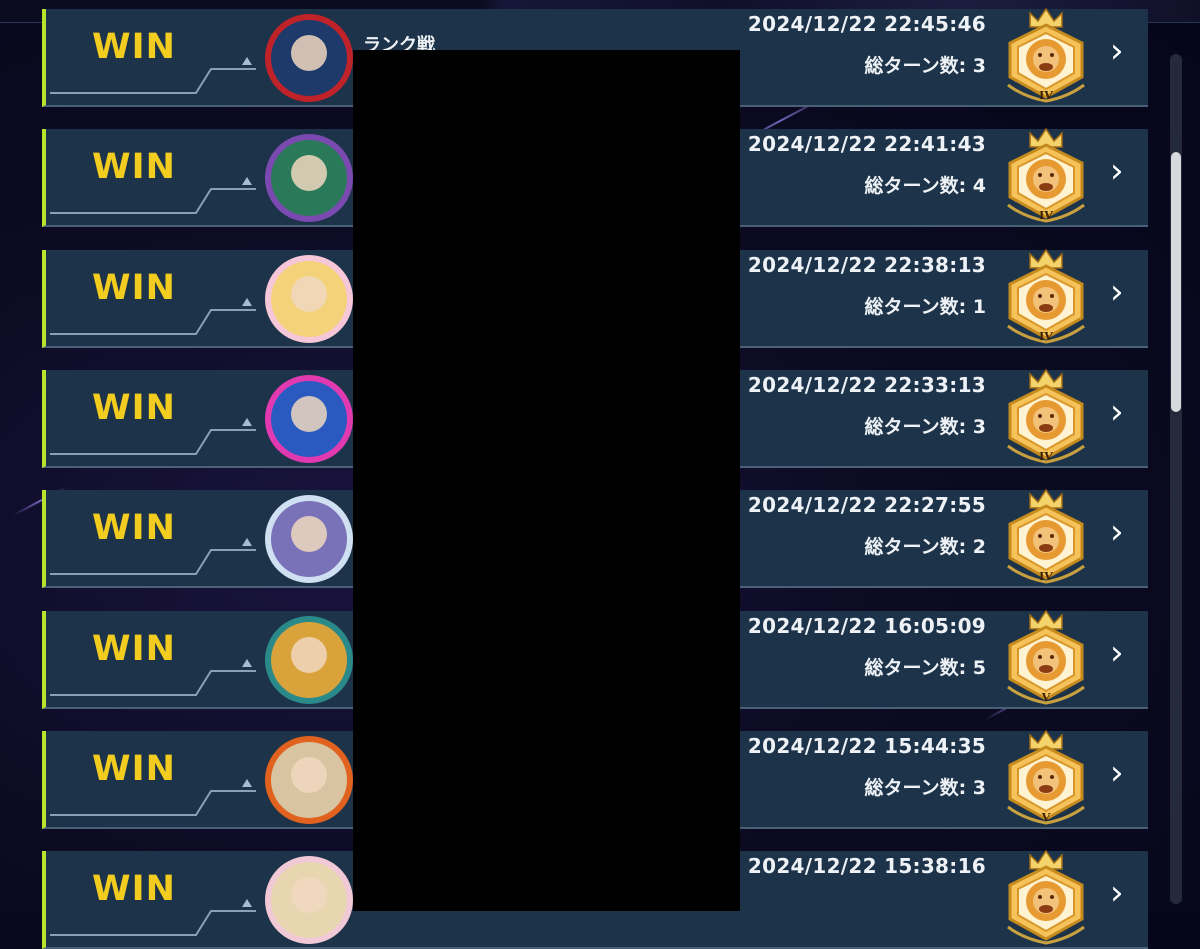 The width and height of the screenshot is (1200, 949). I want to click on total-turns: 総ターン数: 5, so click(925, 667).